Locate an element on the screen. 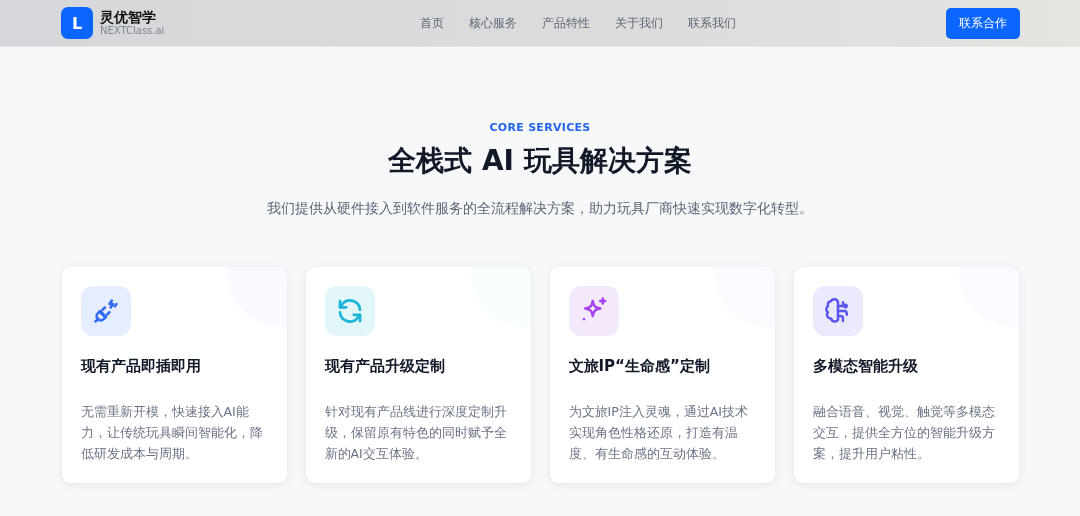 This screenshot has height=516, width=1080. card-description: 针对现有产品线进行深度定制升级，保留原有特色的同时赋予全新的AI交互体验。 is located at coordinates (416, 433).